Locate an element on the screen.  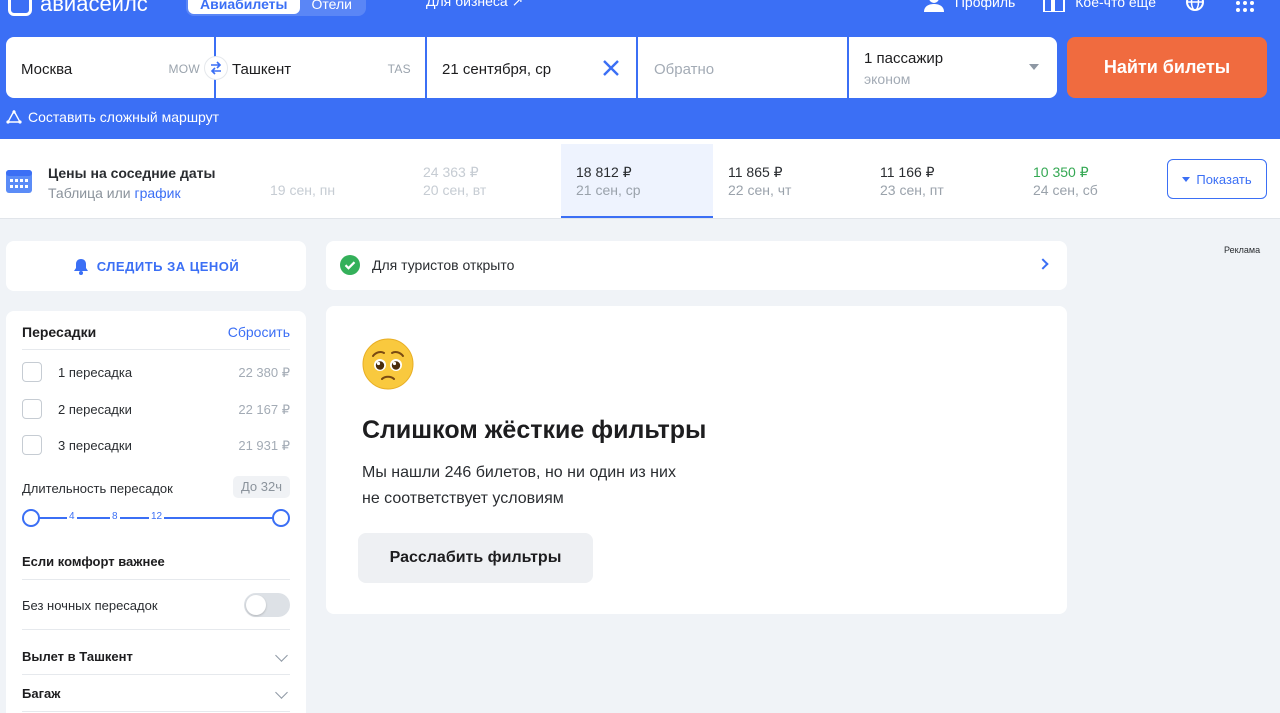
departure-title: Вылет в Ташкент is located at coordinates (77, 656).